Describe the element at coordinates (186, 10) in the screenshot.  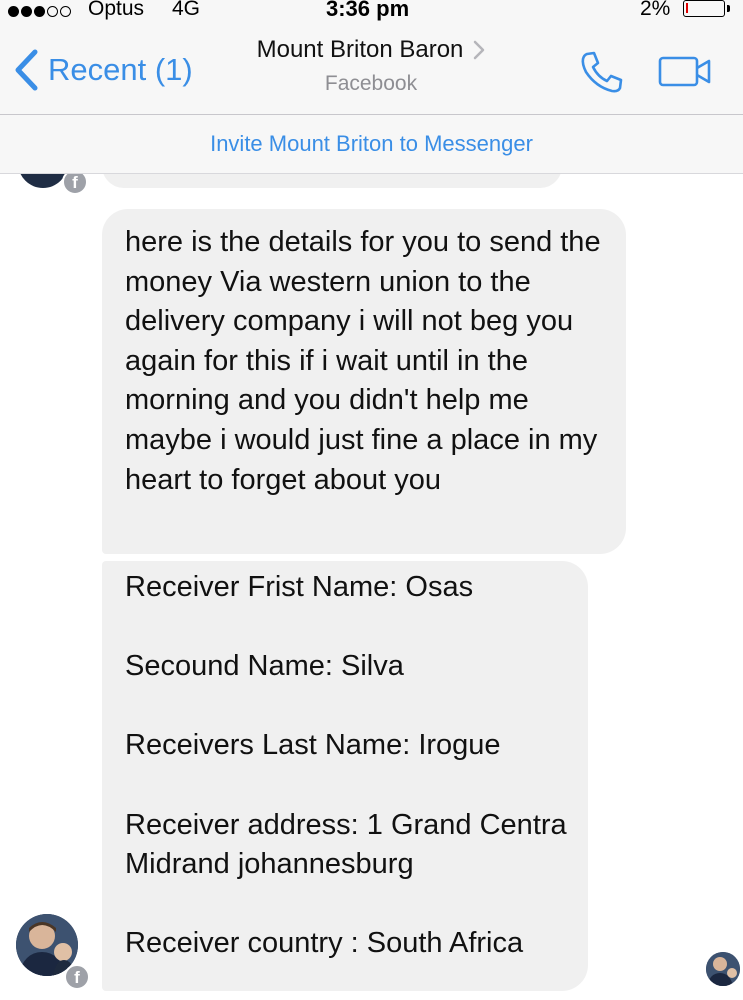
I see `network-type: 4G` at that location.